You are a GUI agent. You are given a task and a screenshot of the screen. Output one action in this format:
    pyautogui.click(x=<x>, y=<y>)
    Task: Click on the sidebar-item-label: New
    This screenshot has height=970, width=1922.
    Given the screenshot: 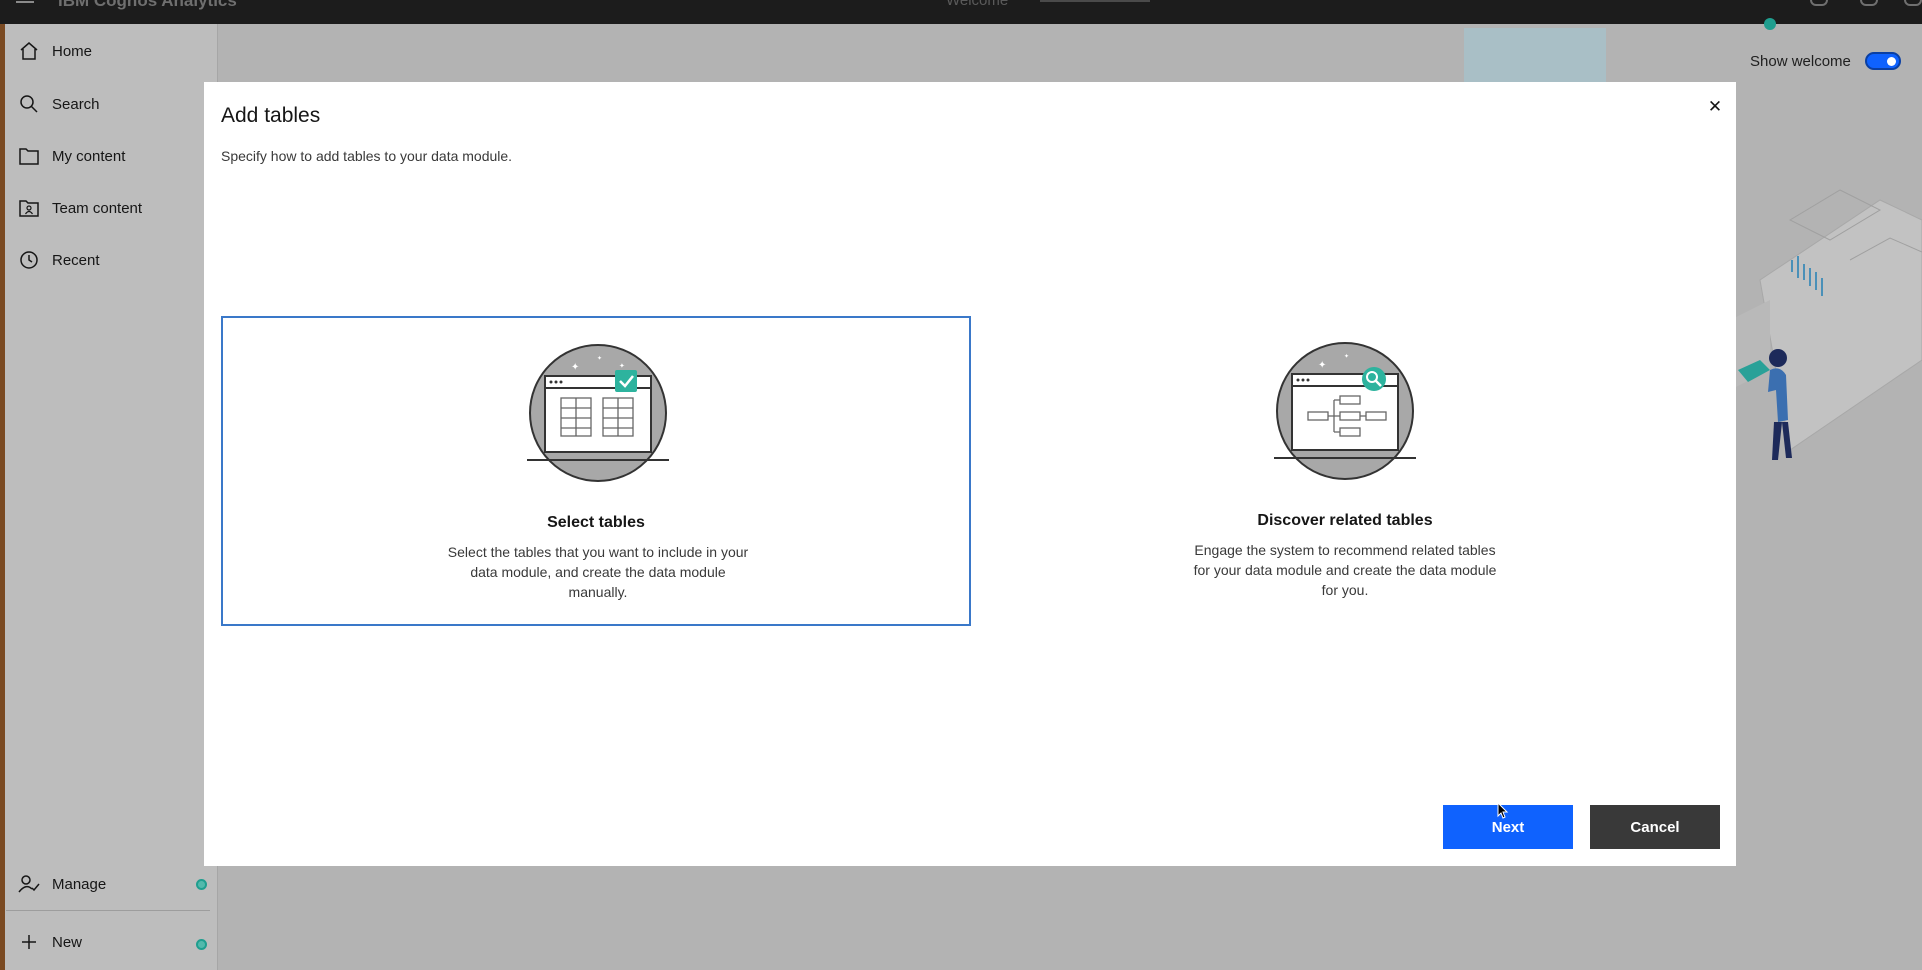 What is the action you would take?
    pyautogui.click(x=67, y=942)
    